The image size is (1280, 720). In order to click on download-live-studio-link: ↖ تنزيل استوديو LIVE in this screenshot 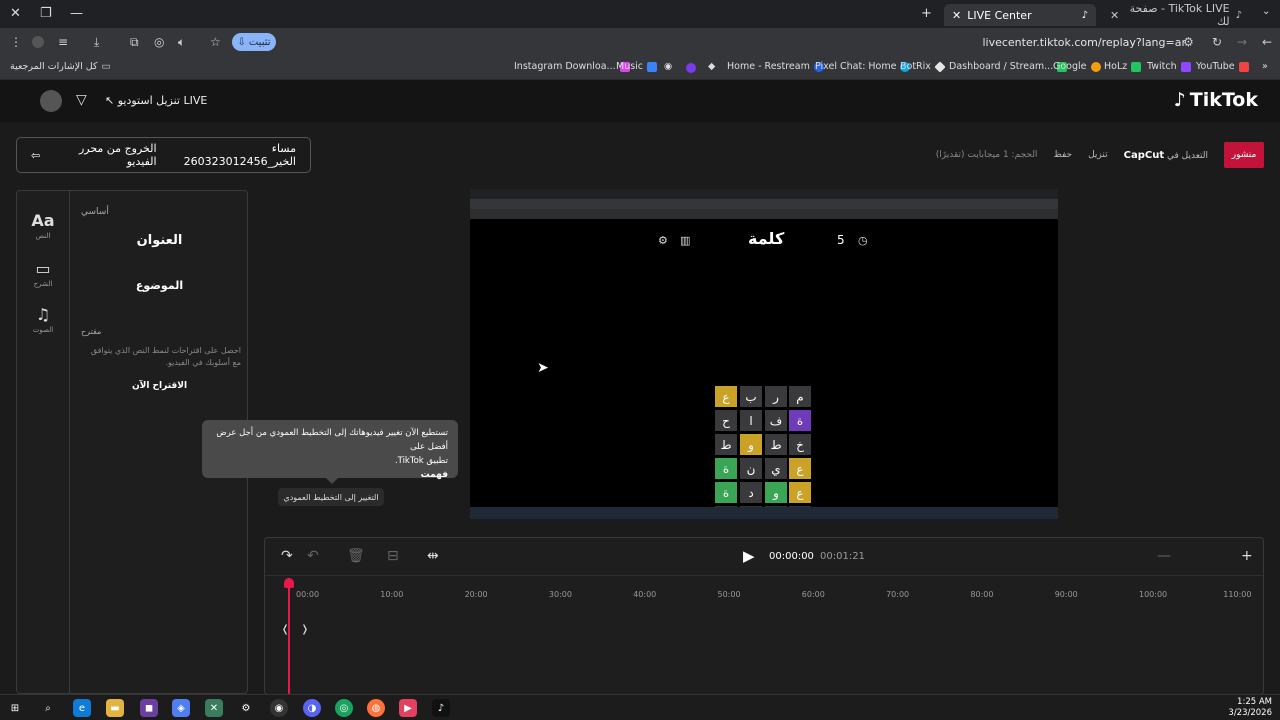, I will do `click(156, 100)`.